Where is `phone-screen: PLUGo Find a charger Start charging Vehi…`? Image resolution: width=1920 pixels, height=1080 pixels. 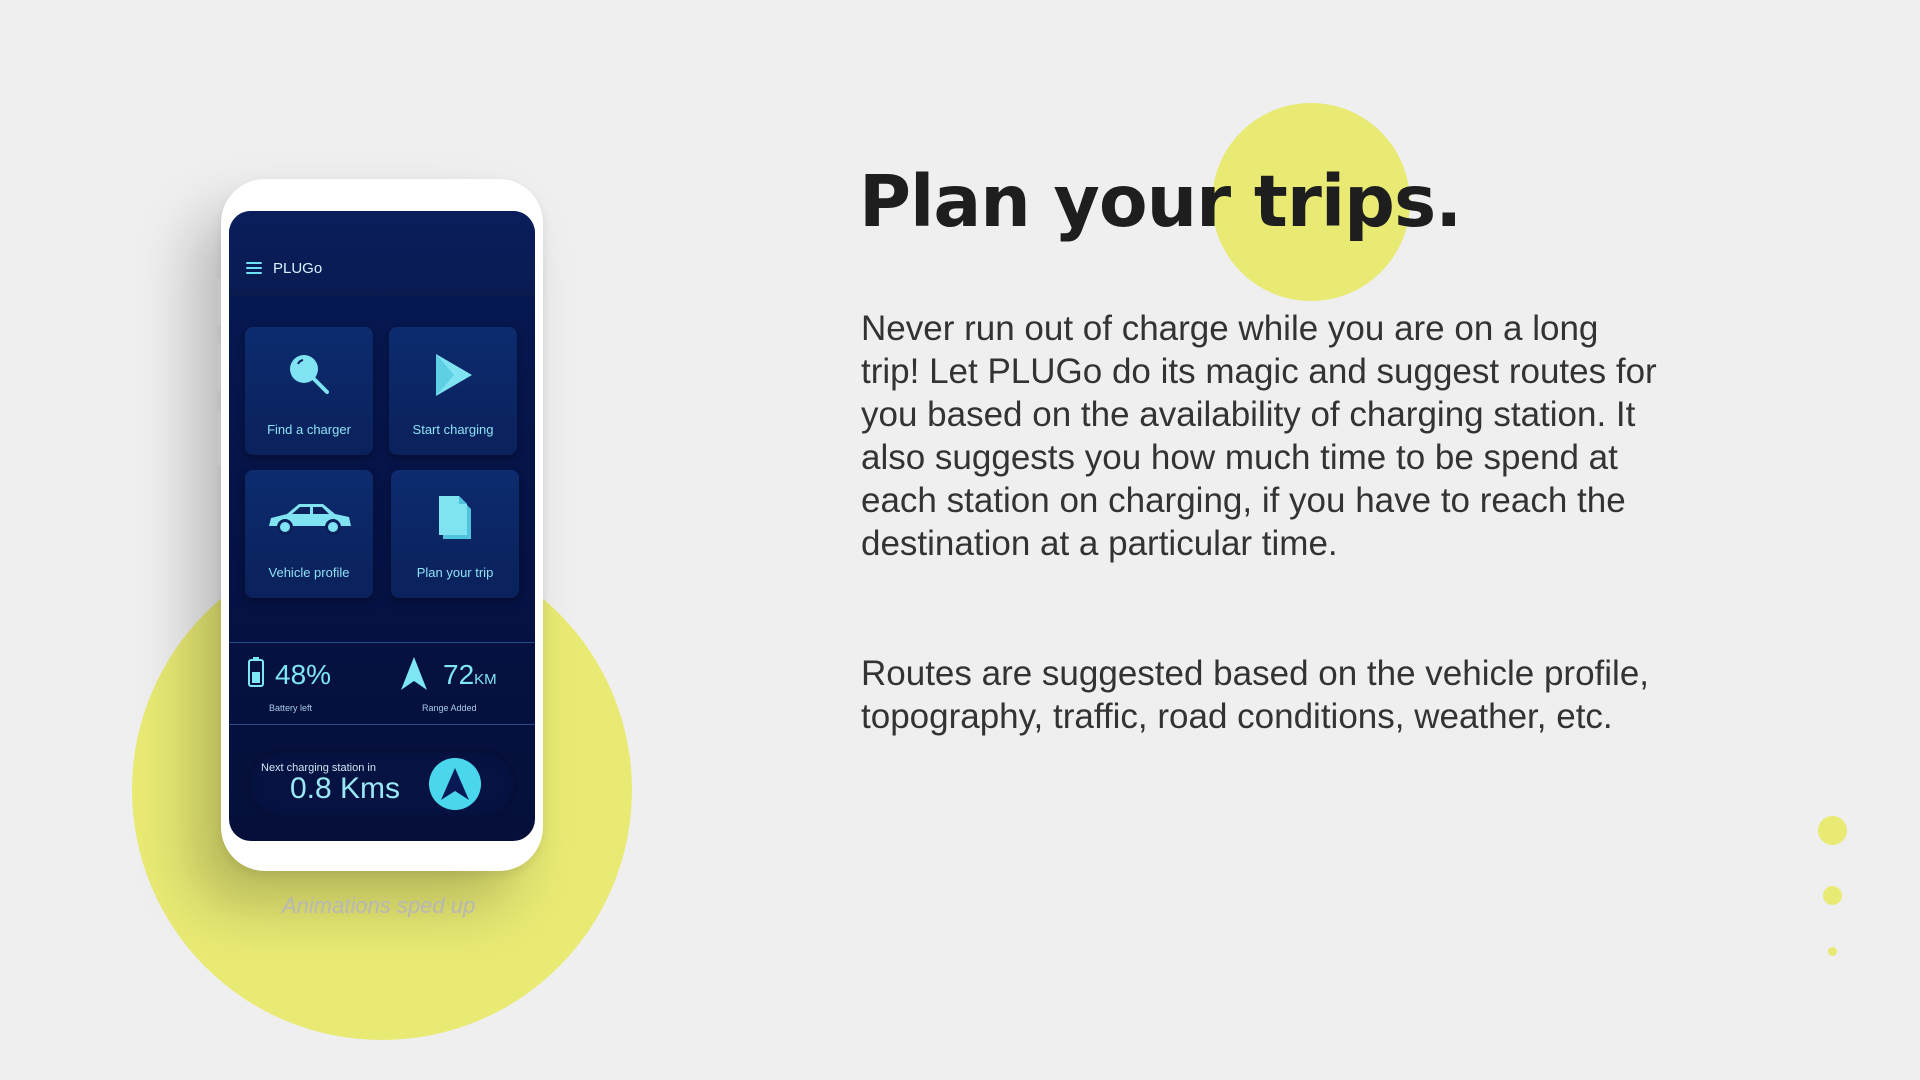
phone-screen: PLUGo Find a charger Start charging Vehi… is located at coordinates (382, 526).